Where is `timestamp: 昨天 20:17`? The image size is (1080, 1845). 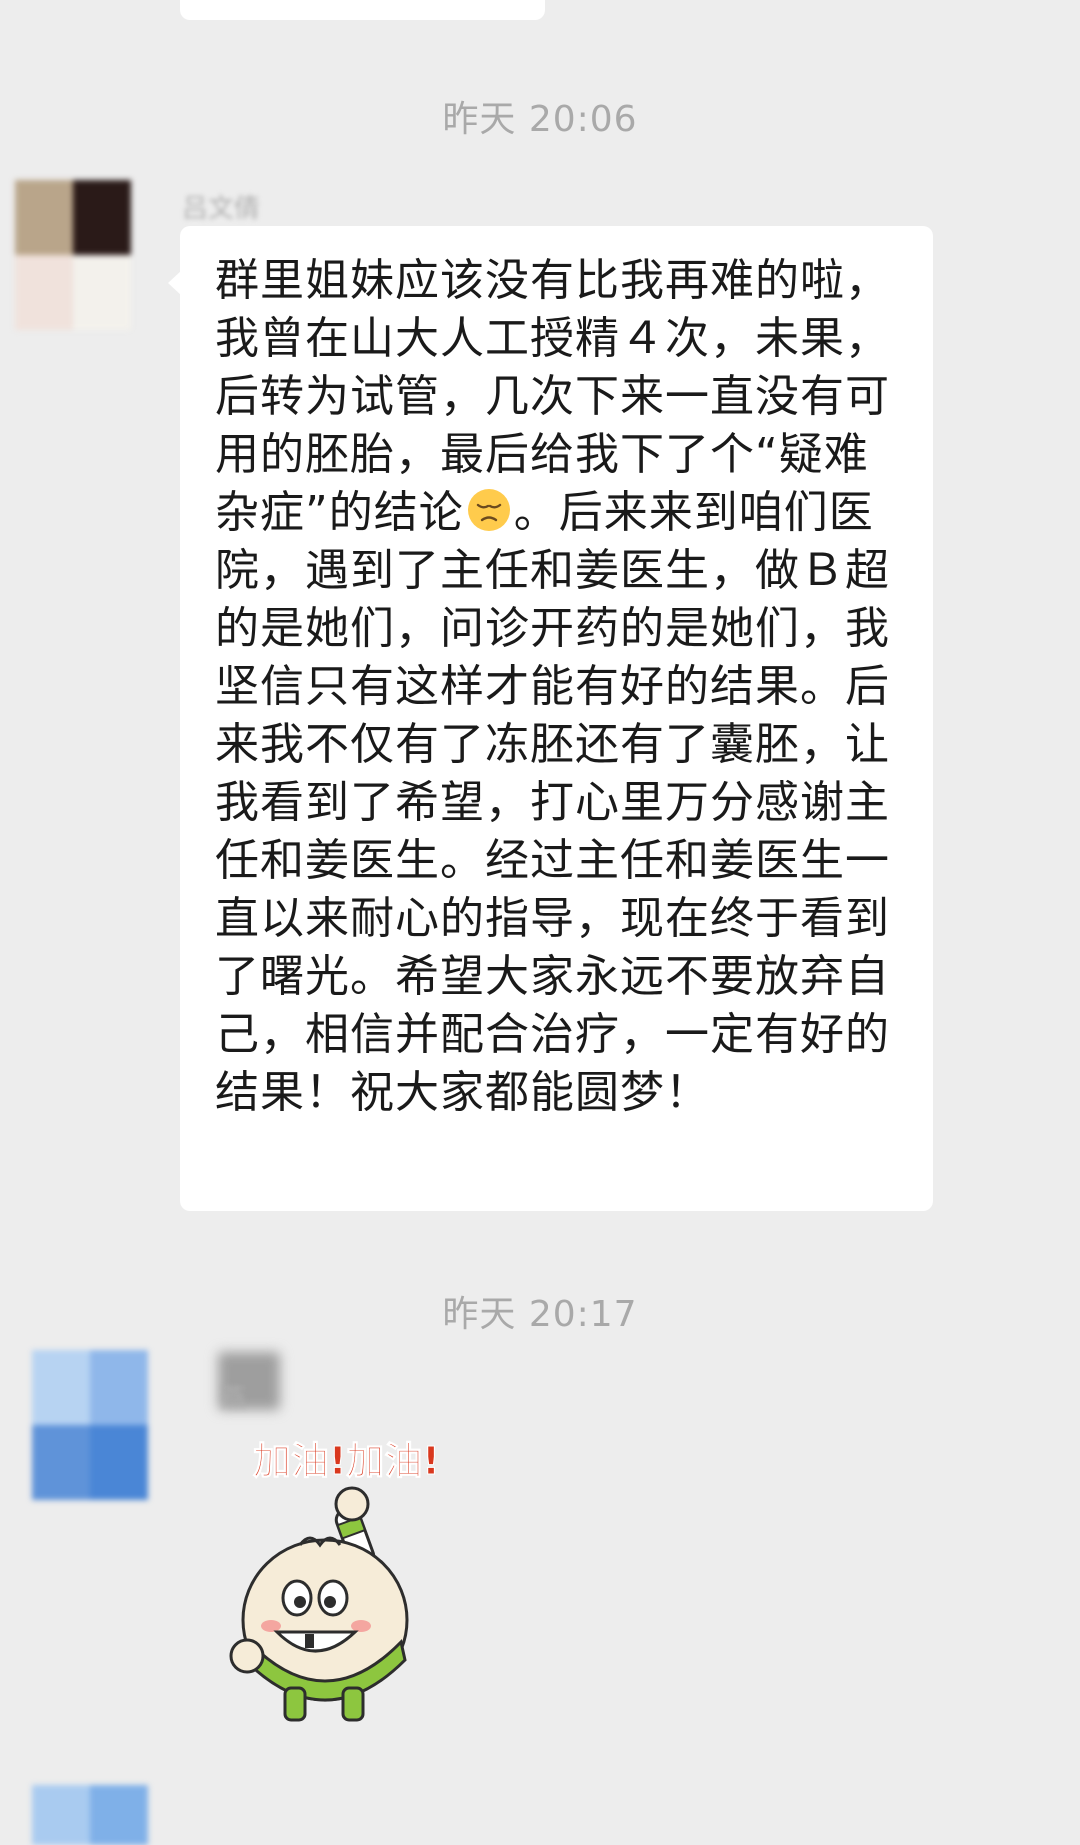
timestamp: 昨天 20:17 is located at coordinates (540, 1314).